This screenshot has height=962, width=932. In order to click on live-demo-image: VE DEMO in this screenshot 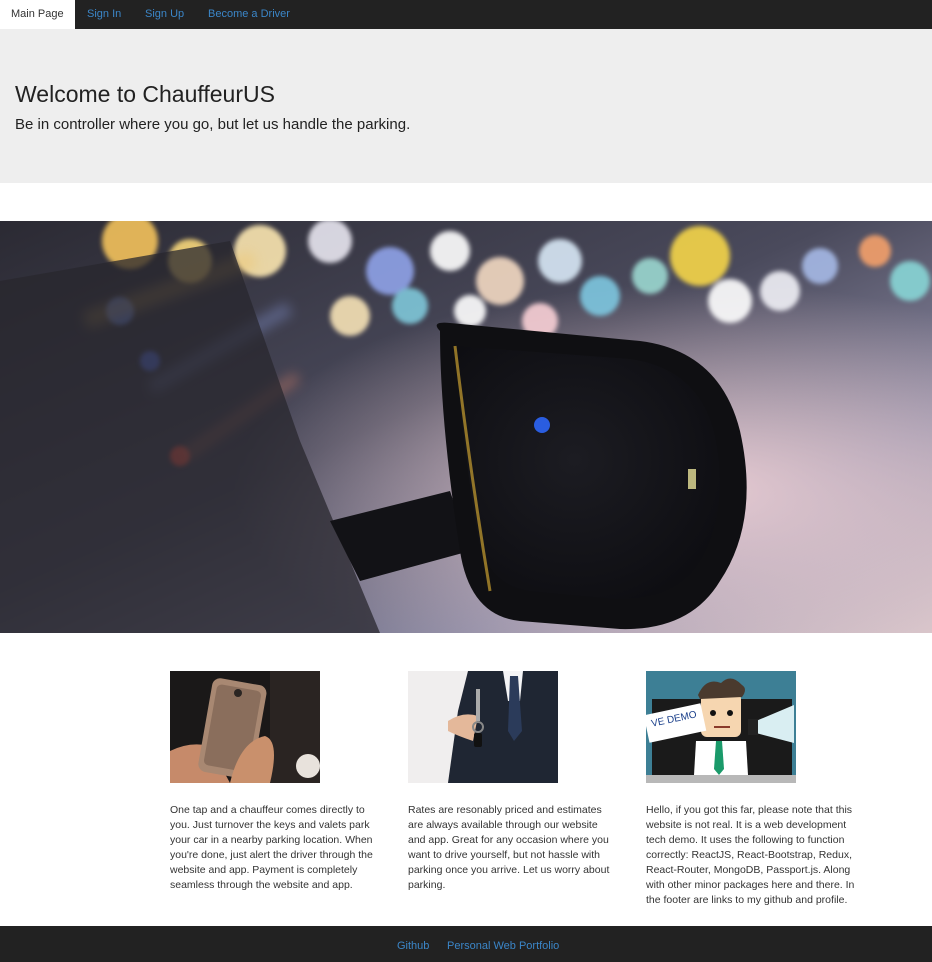, I will do `click(721, 727)`.